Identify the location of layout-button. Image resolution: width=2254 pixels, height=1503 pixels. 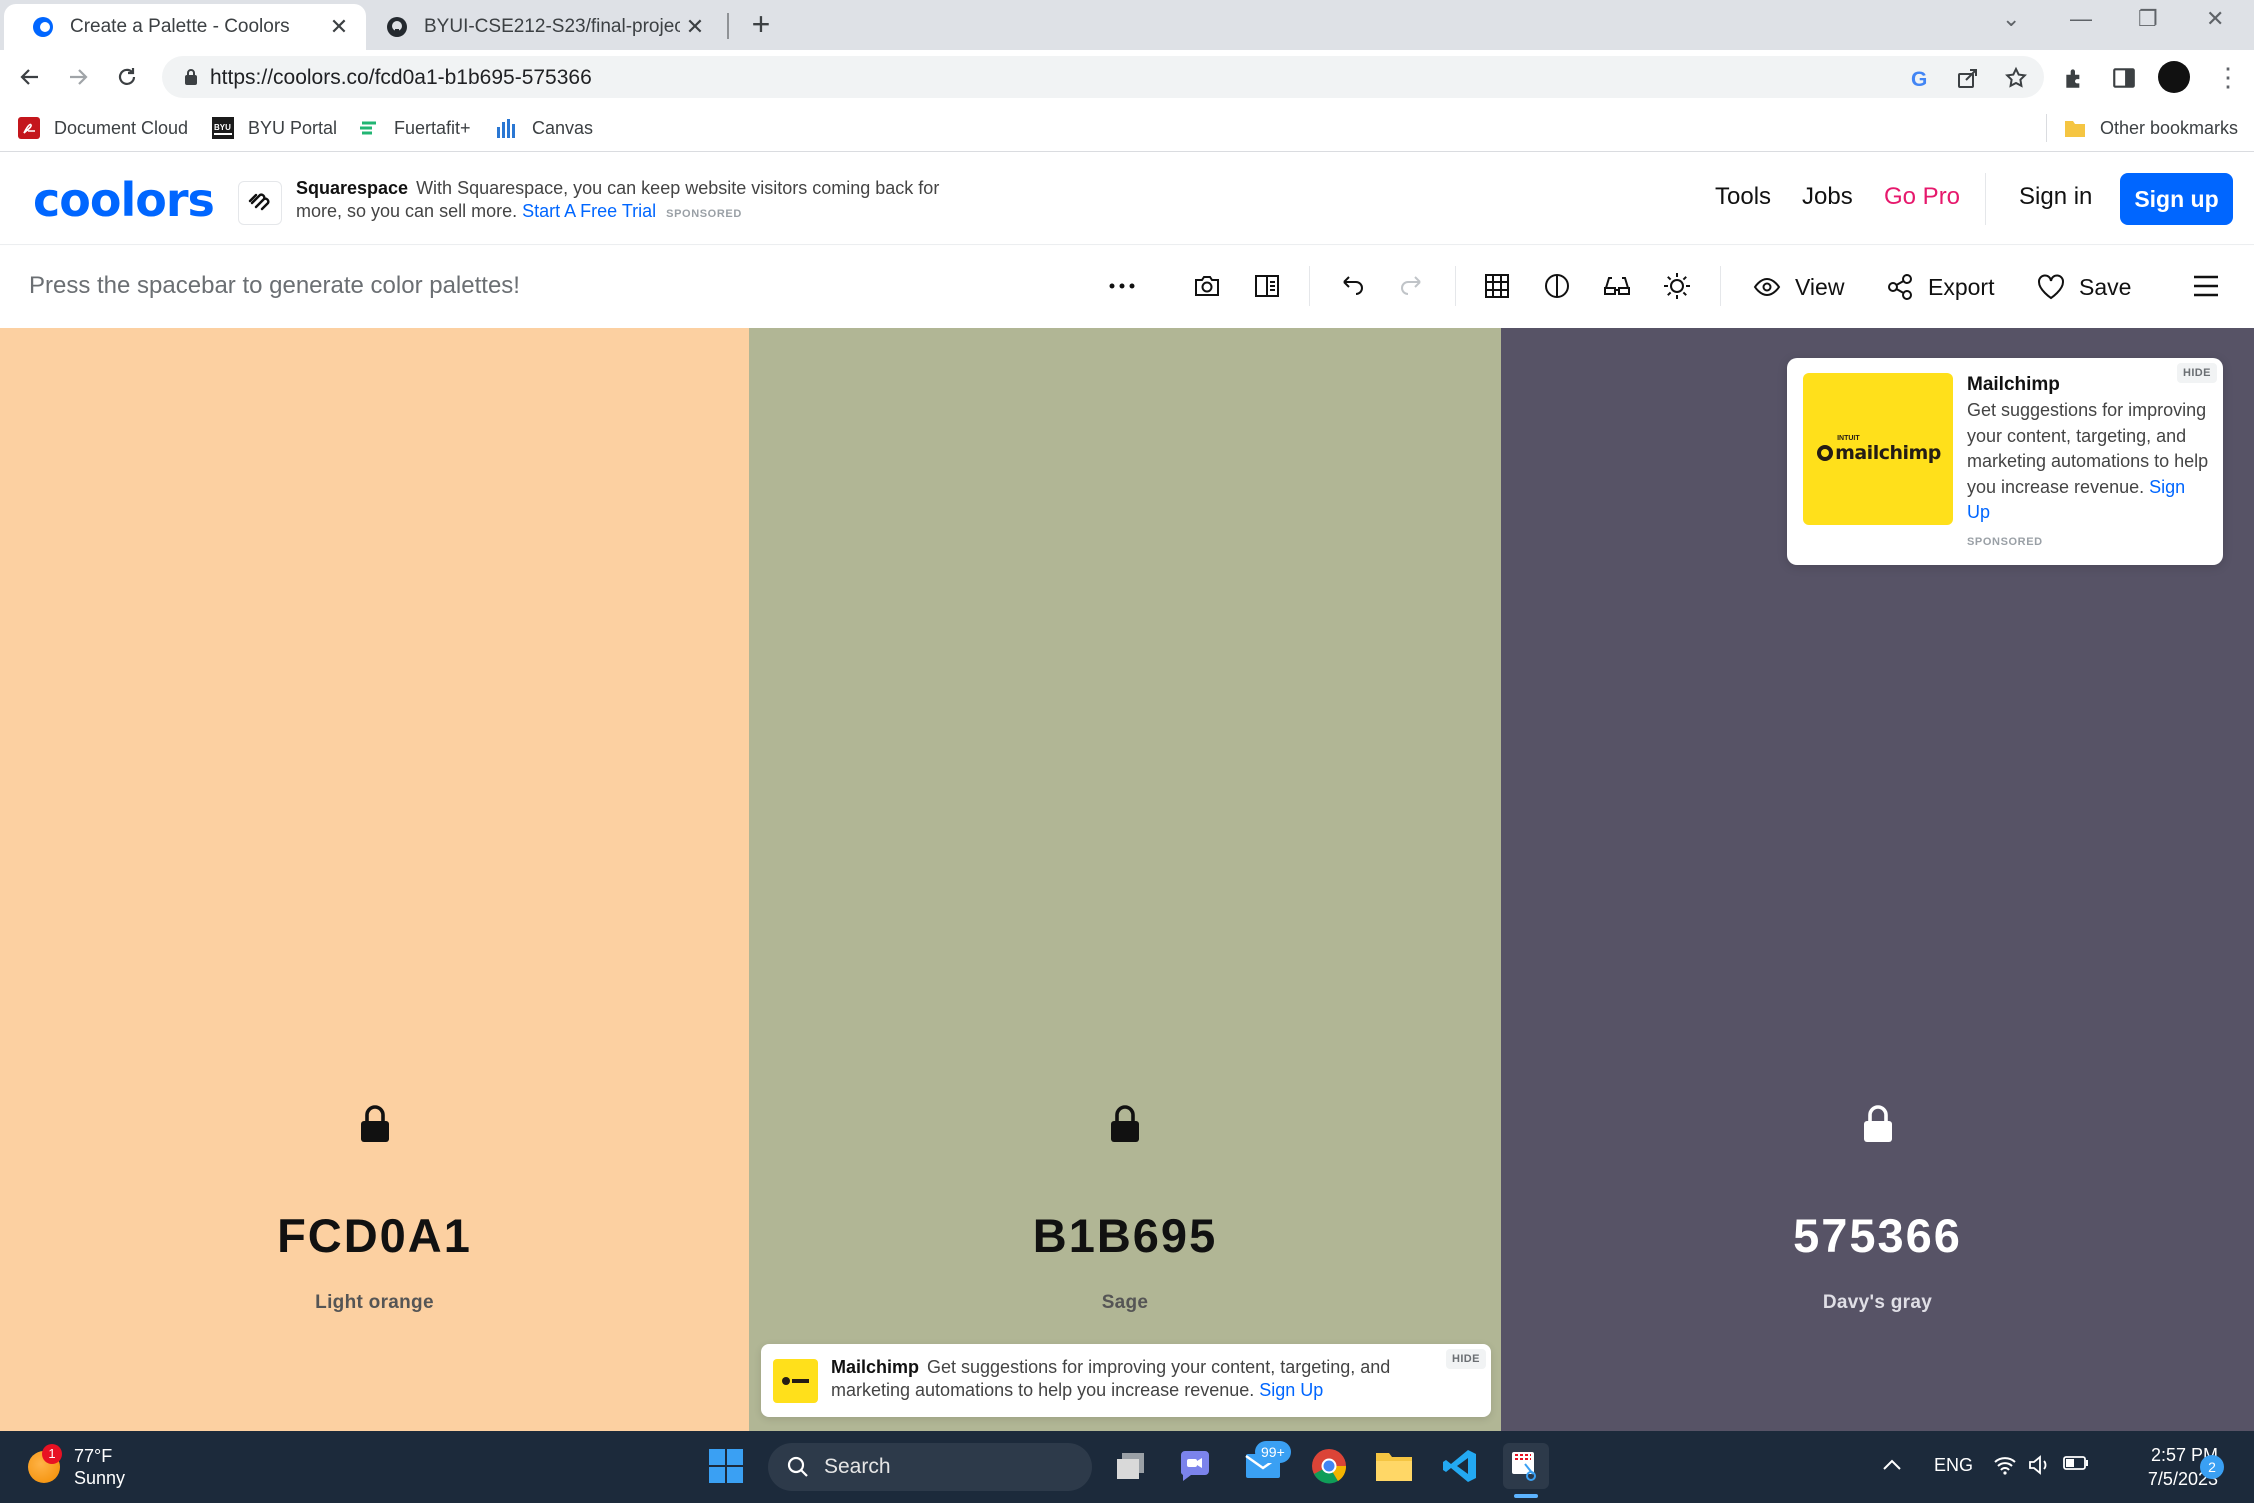
(1267, 286).